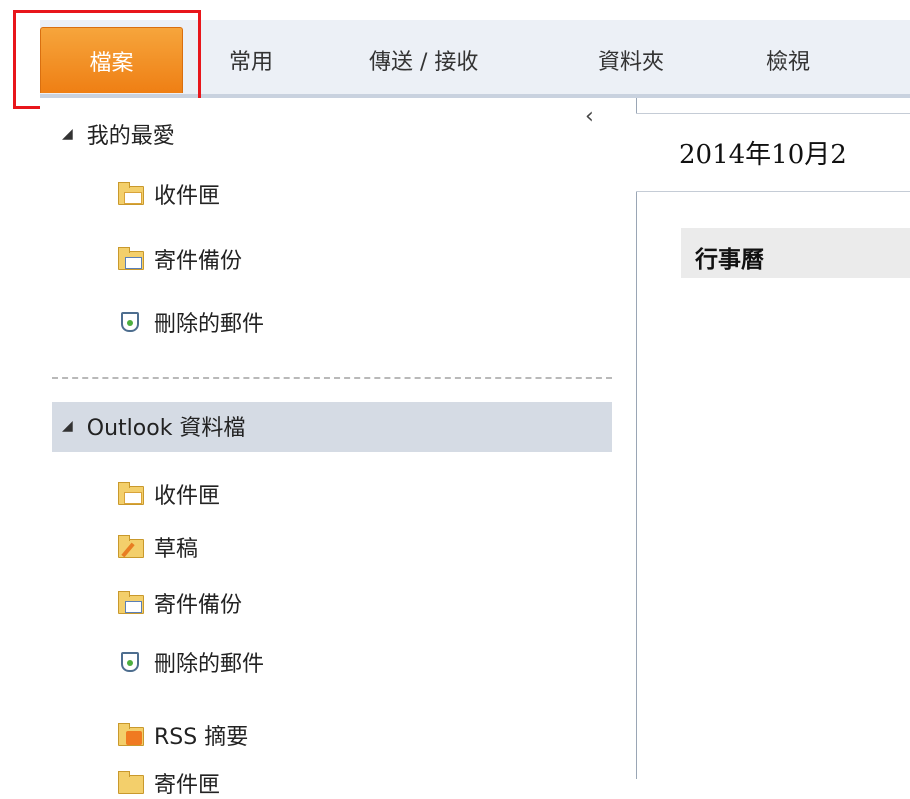  What do you see at coordinates (166, 428) in the screenshot?
I see `mailbox-title: Outlook 資料檔` at bounding box center [166, 428].